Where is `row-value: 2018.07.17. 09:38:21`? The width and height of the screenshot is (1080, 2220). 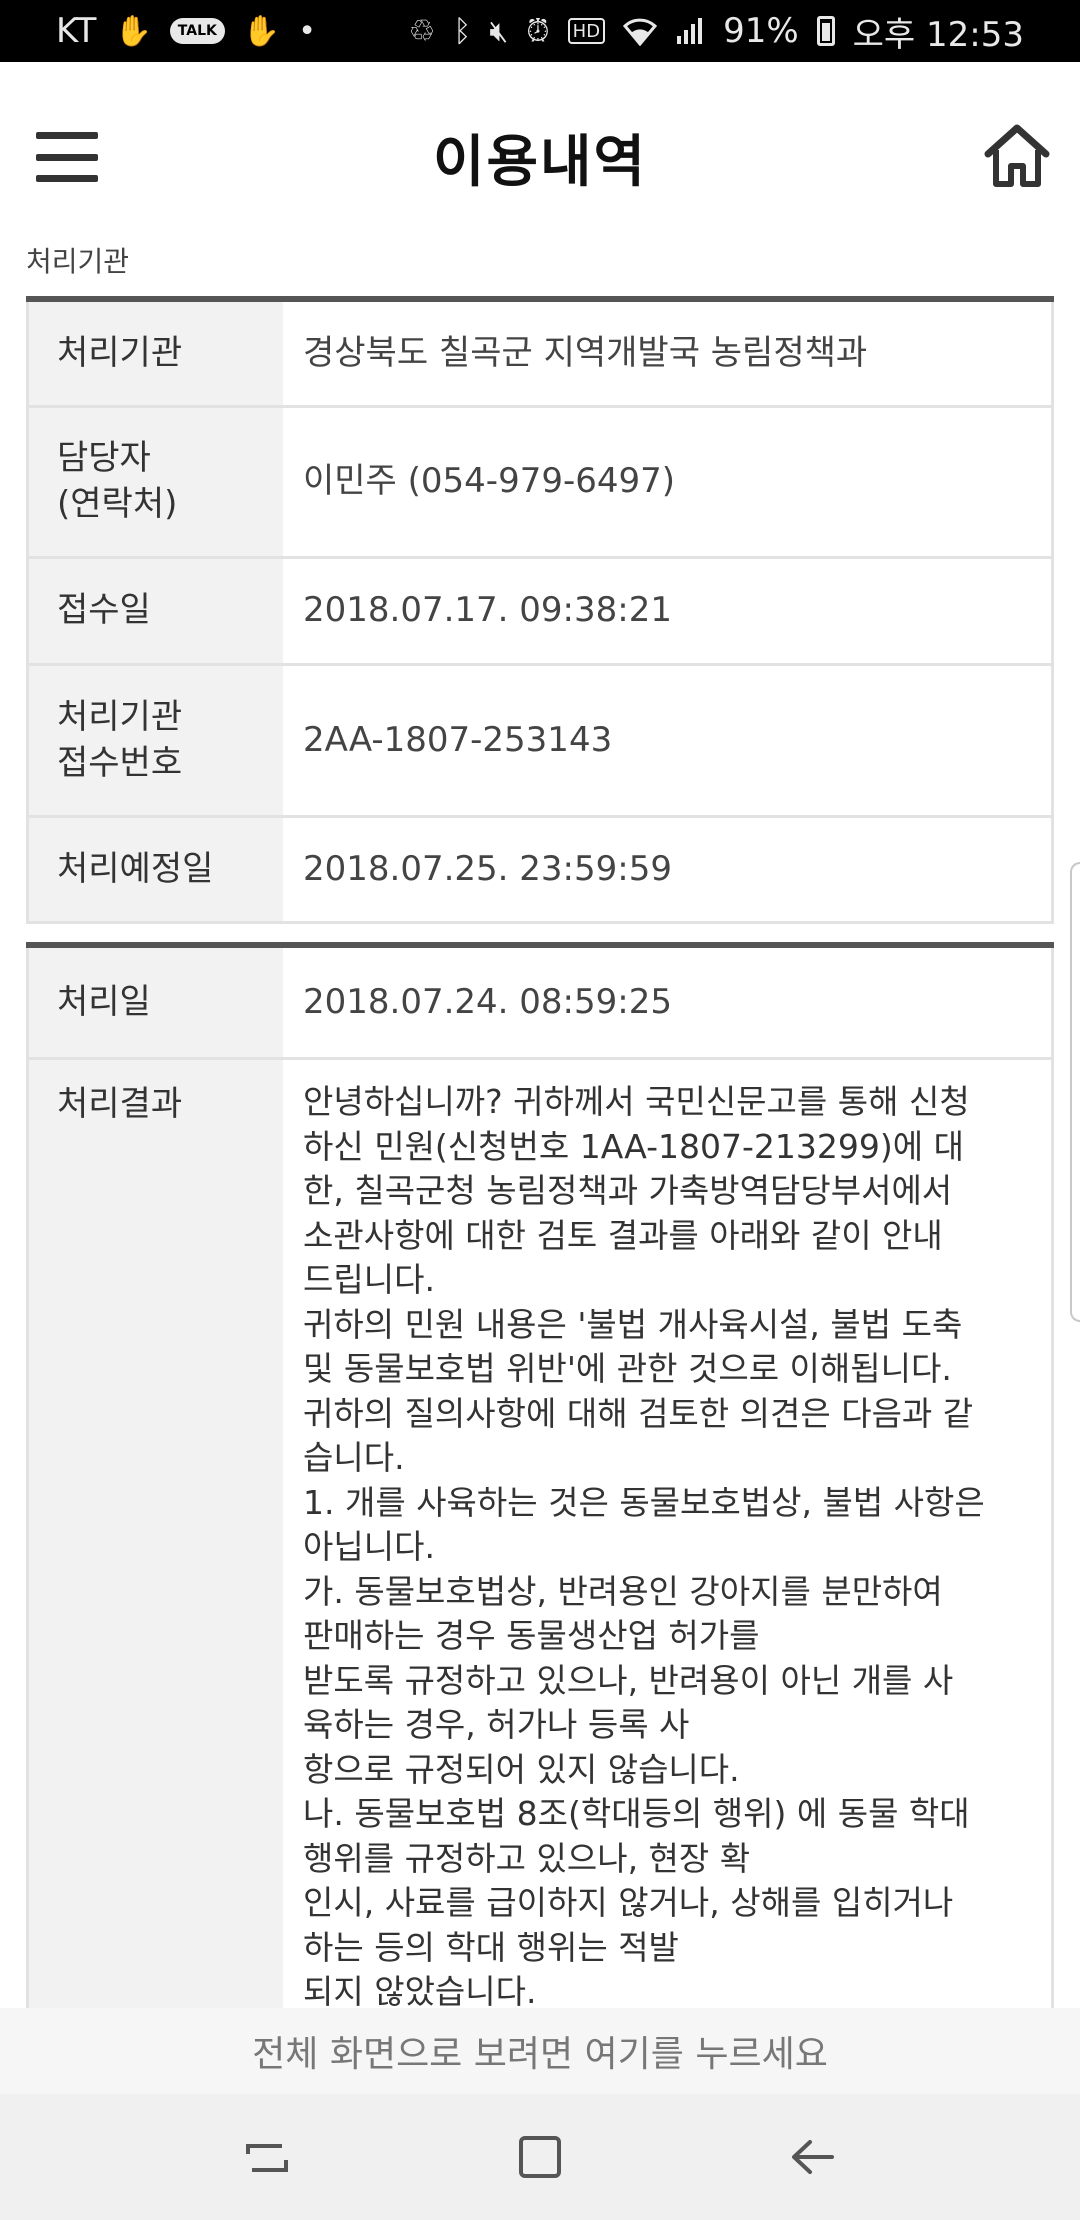
row-value: 2018.07.17. 09:38:21 is located at coordinates (668, 611).